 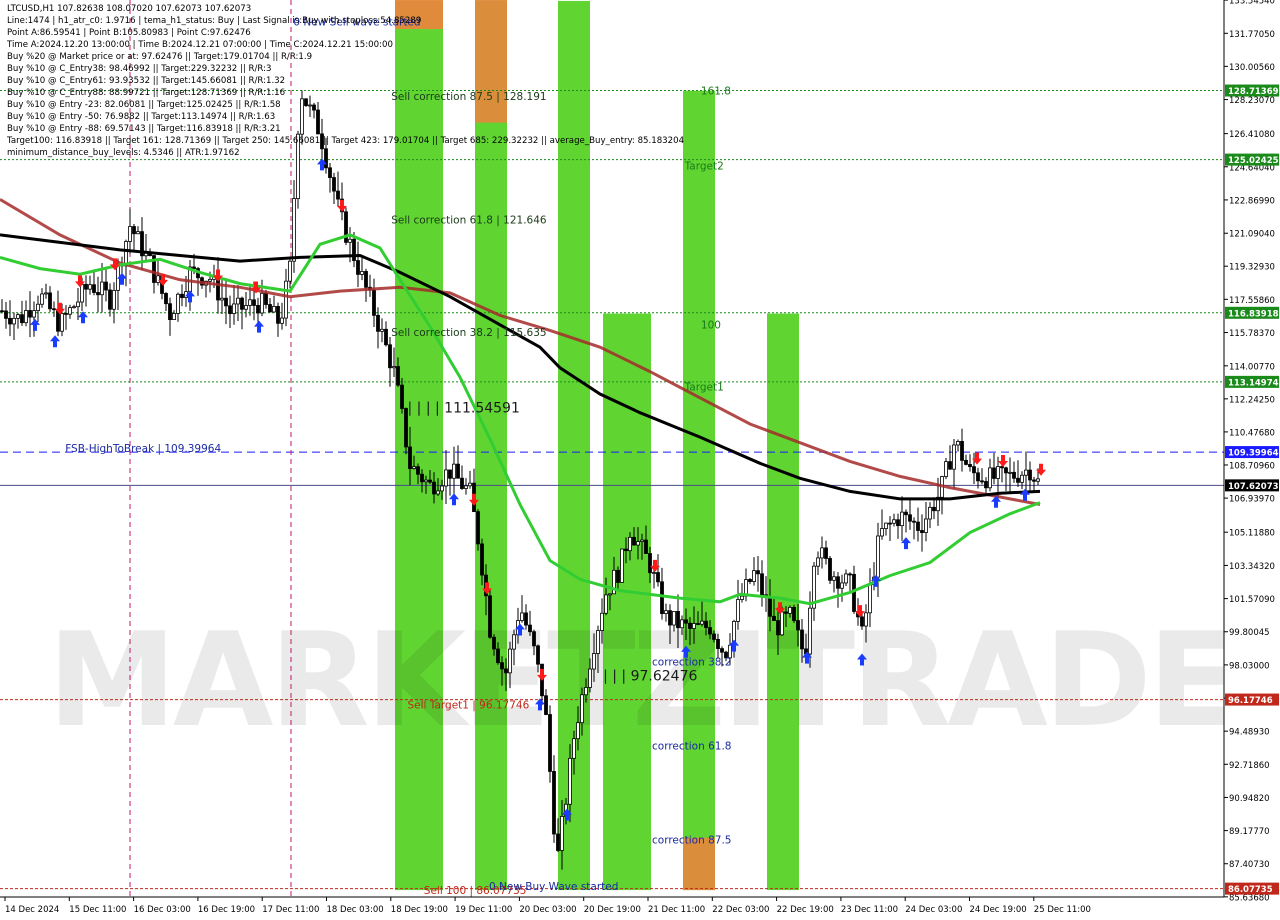 What do you see at coordinates (1250, 890) in the screenshot?
I see `price-tag-label: 86.07735` at bounding box center [1250, 890].